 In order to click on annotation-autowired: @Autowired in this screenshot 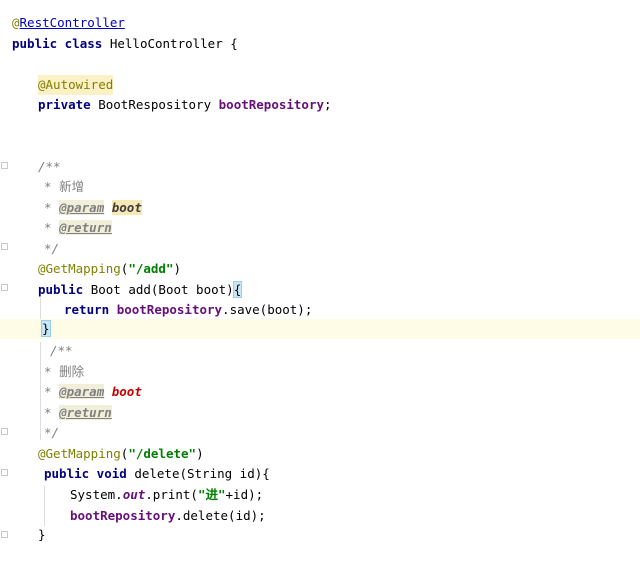, I will do `click(76, 85)`.